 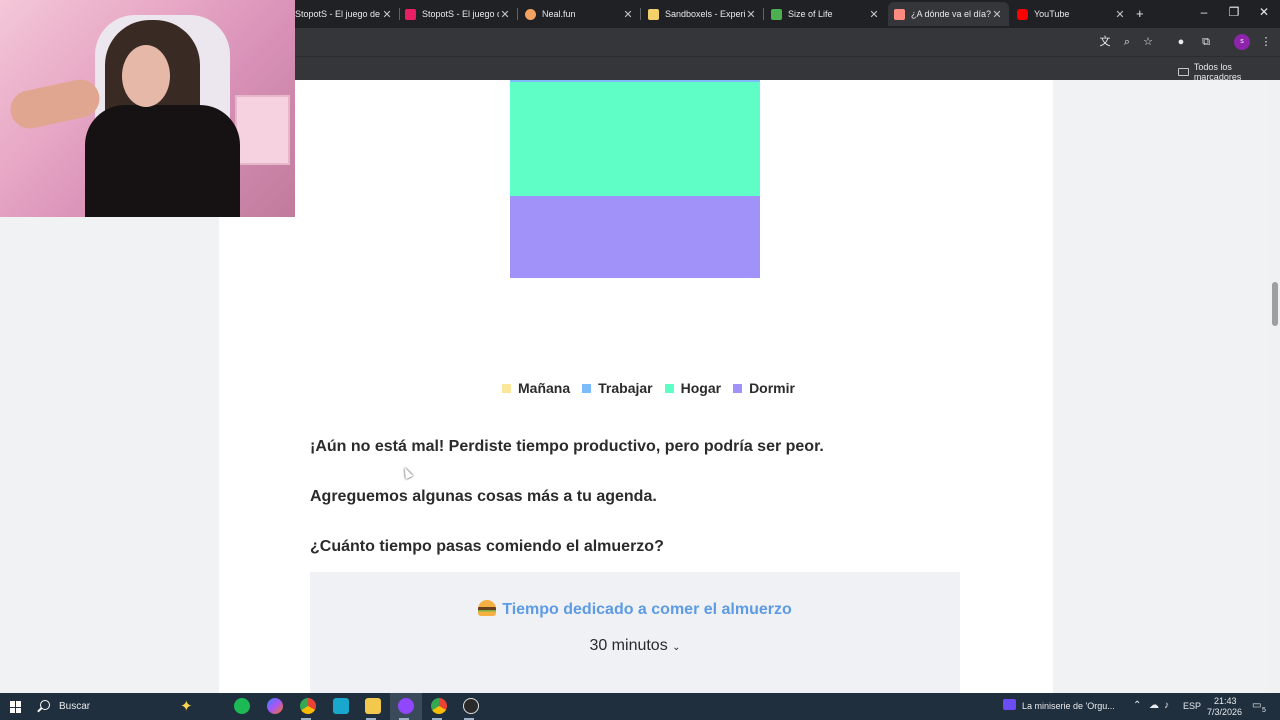 What do you see at coordinates (406, 706) in the screenshot?
I see `twitch-icon` at bounding box center [406, 706].